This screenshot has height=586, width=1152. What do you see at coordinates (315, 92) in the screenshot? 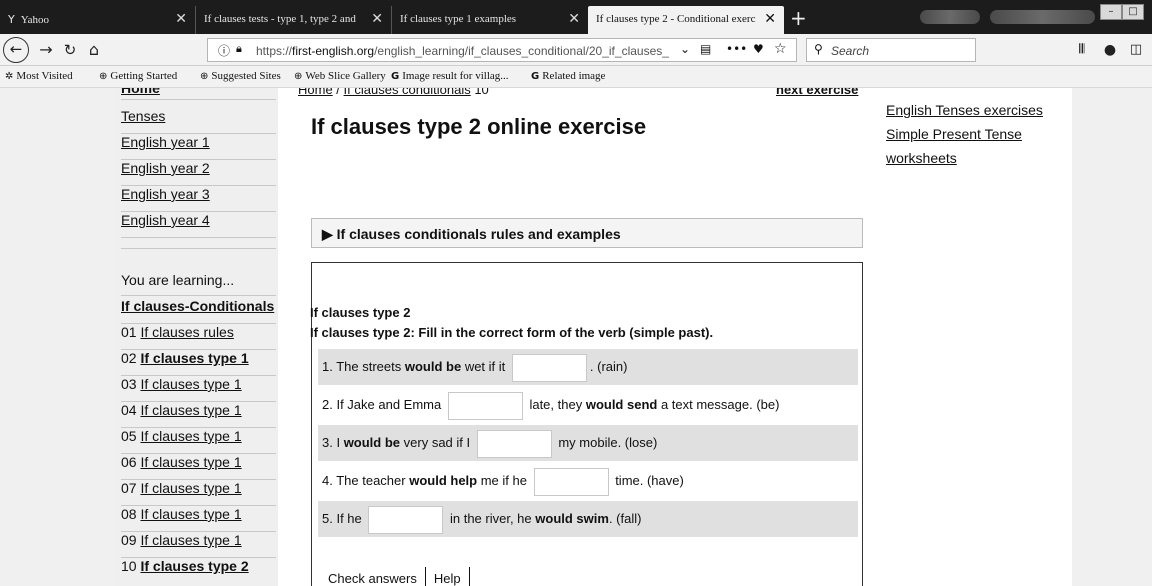
I see `breadcrumb-home: Home` at bounding box center [315, 92].